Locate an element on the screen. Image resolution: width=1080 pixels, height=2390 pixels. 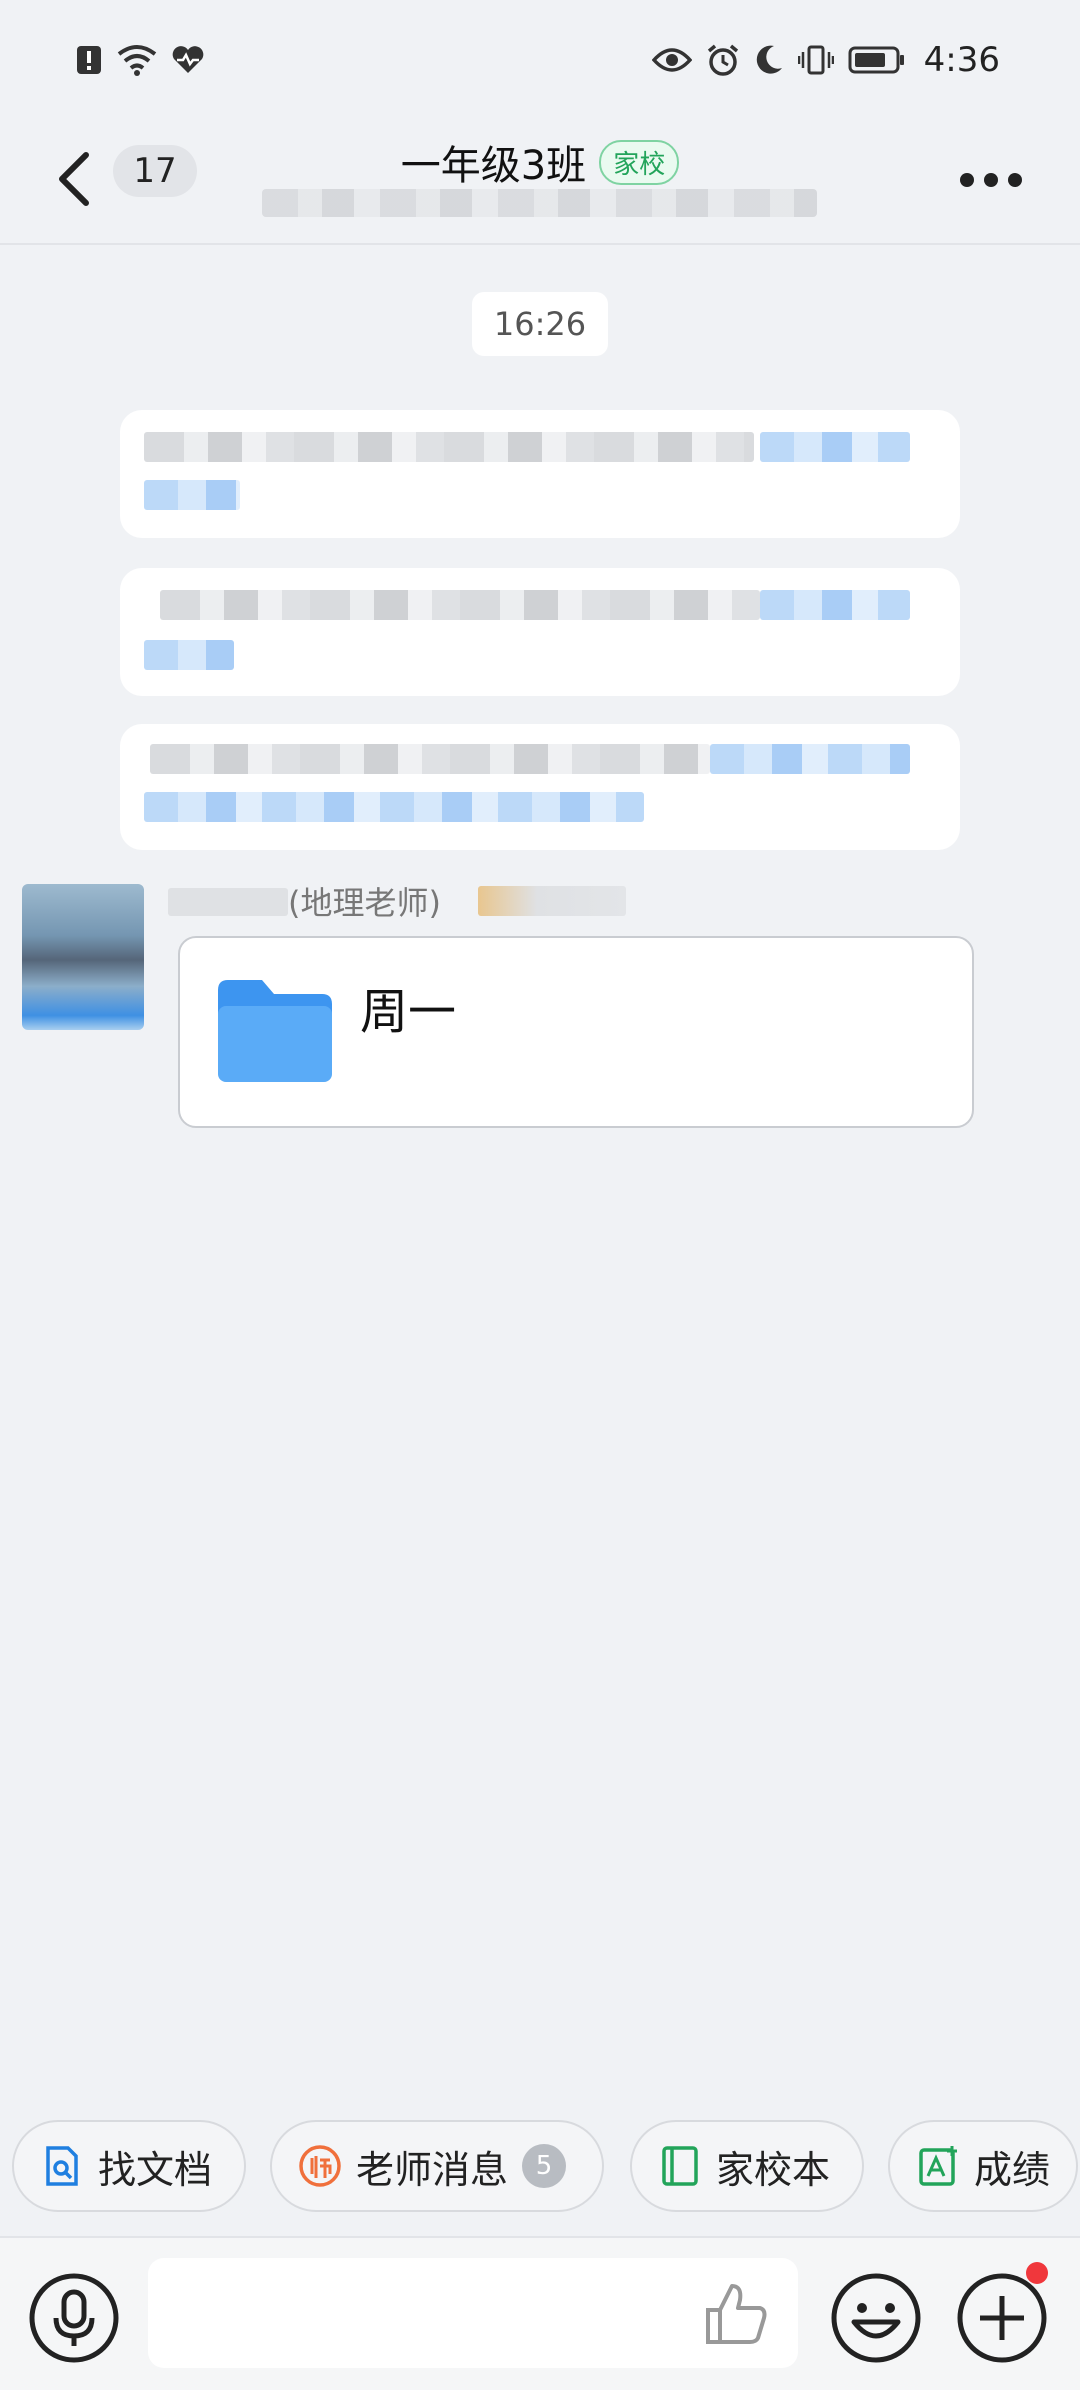
redacted-subtitle is located at coordinates (539, 203).